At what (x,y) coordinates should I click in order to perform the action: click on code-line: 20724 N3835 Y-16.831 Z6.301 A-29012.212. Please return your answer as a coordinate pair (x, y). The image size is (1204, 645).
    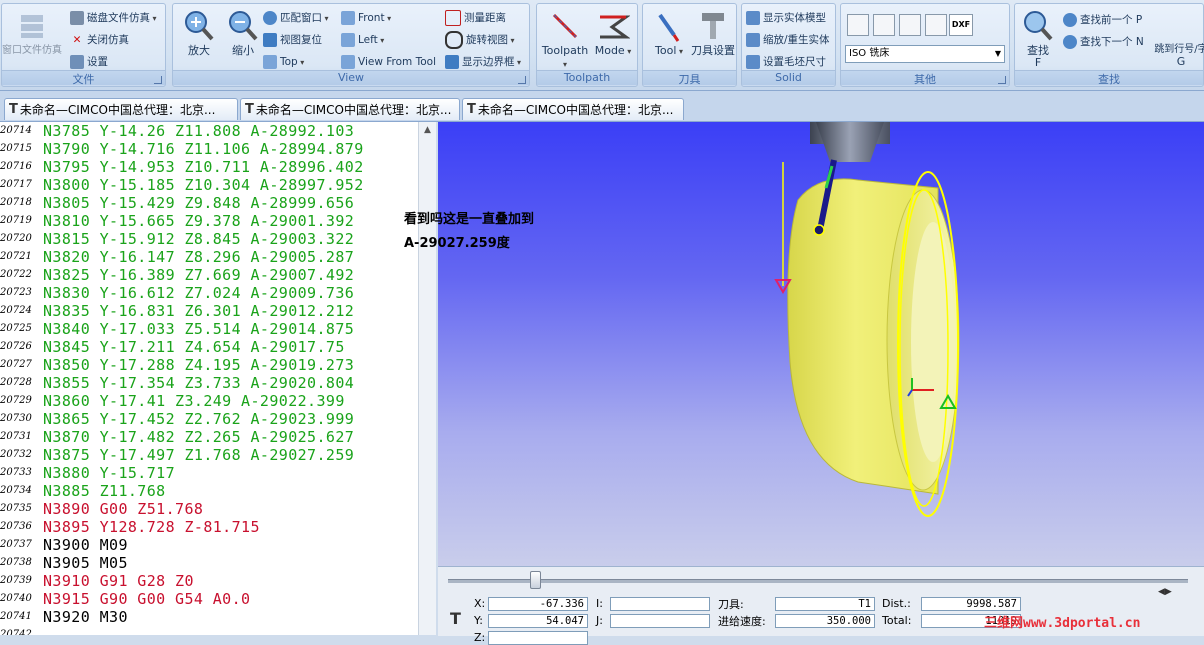
    Looking at the image, I should click on (209, 311).